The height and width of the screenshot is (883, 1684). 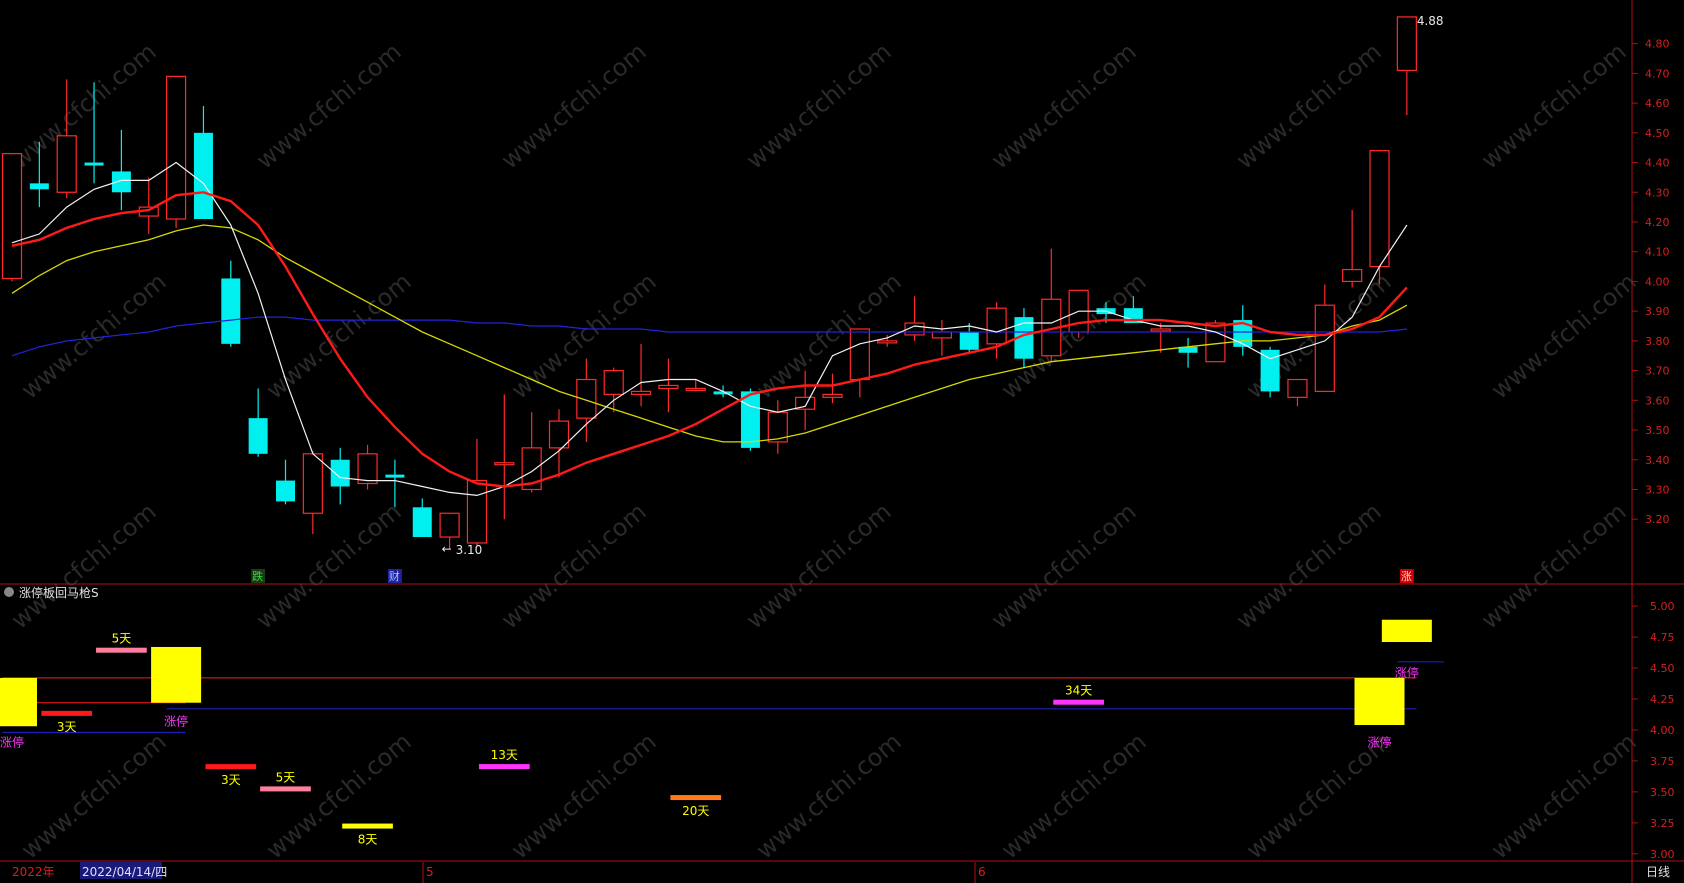 I want to click on signal-day-label: 8天, so click(x=368, y=840).